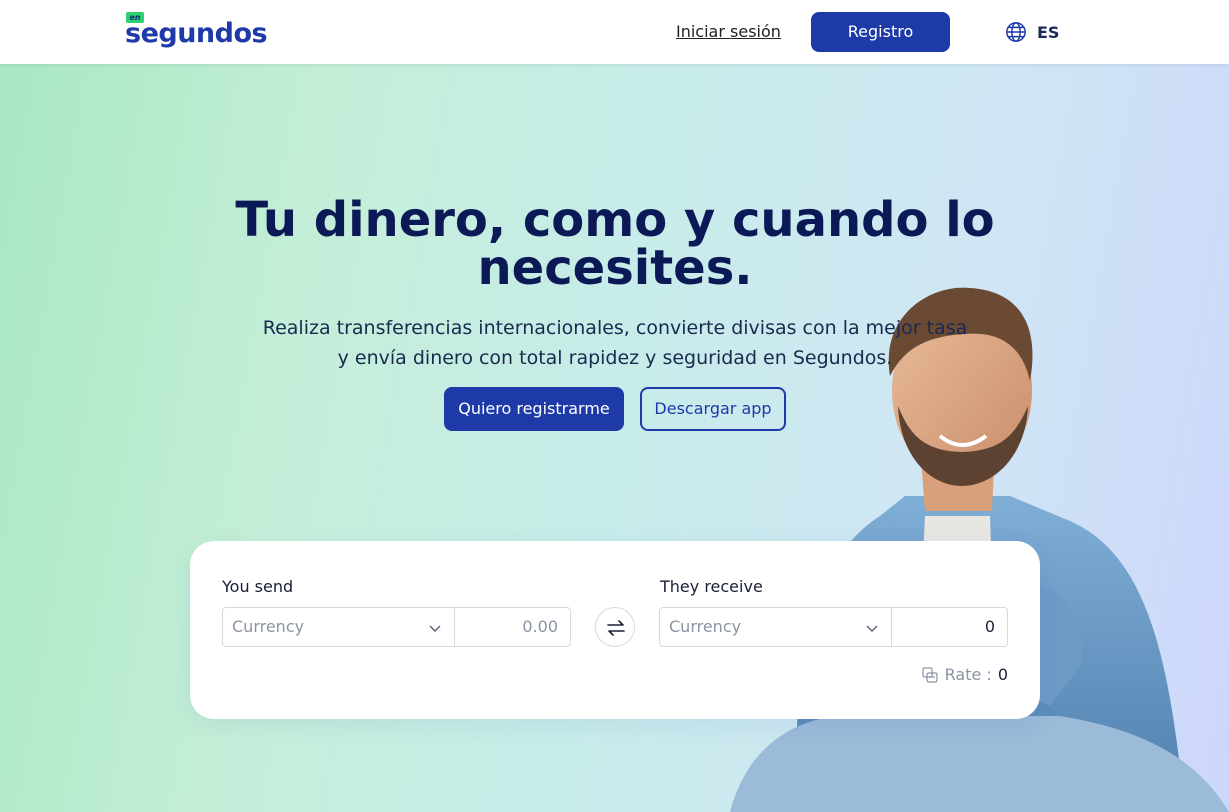 The width and height of the screenshot is (1229, 812). I want to click on receive-currency-select: Currency, so click(775, 627).